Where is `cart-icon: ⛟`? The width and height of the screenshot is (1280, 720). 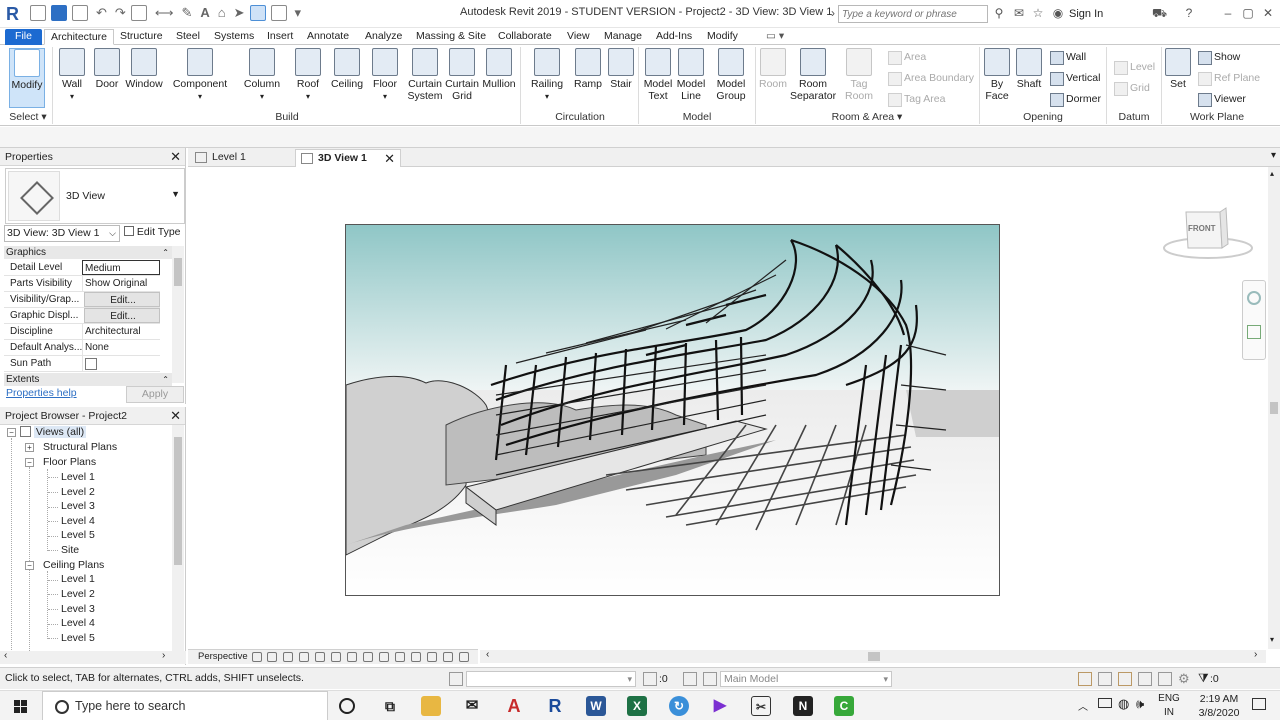 cart-icon: ⛟ is located at coordinates (1159, 13).